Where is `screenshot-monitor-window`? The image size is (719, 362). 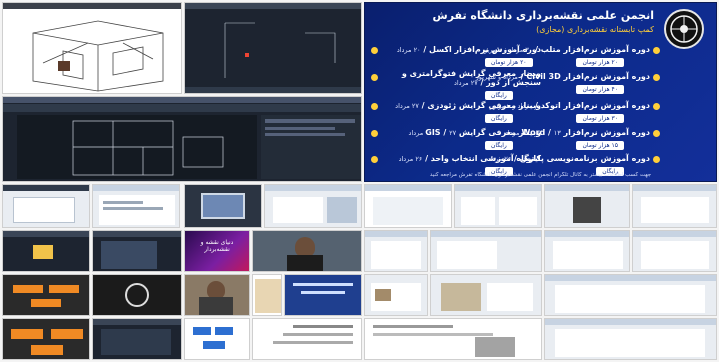
screenshot-monitor-window is located at coordinates (223, 206).